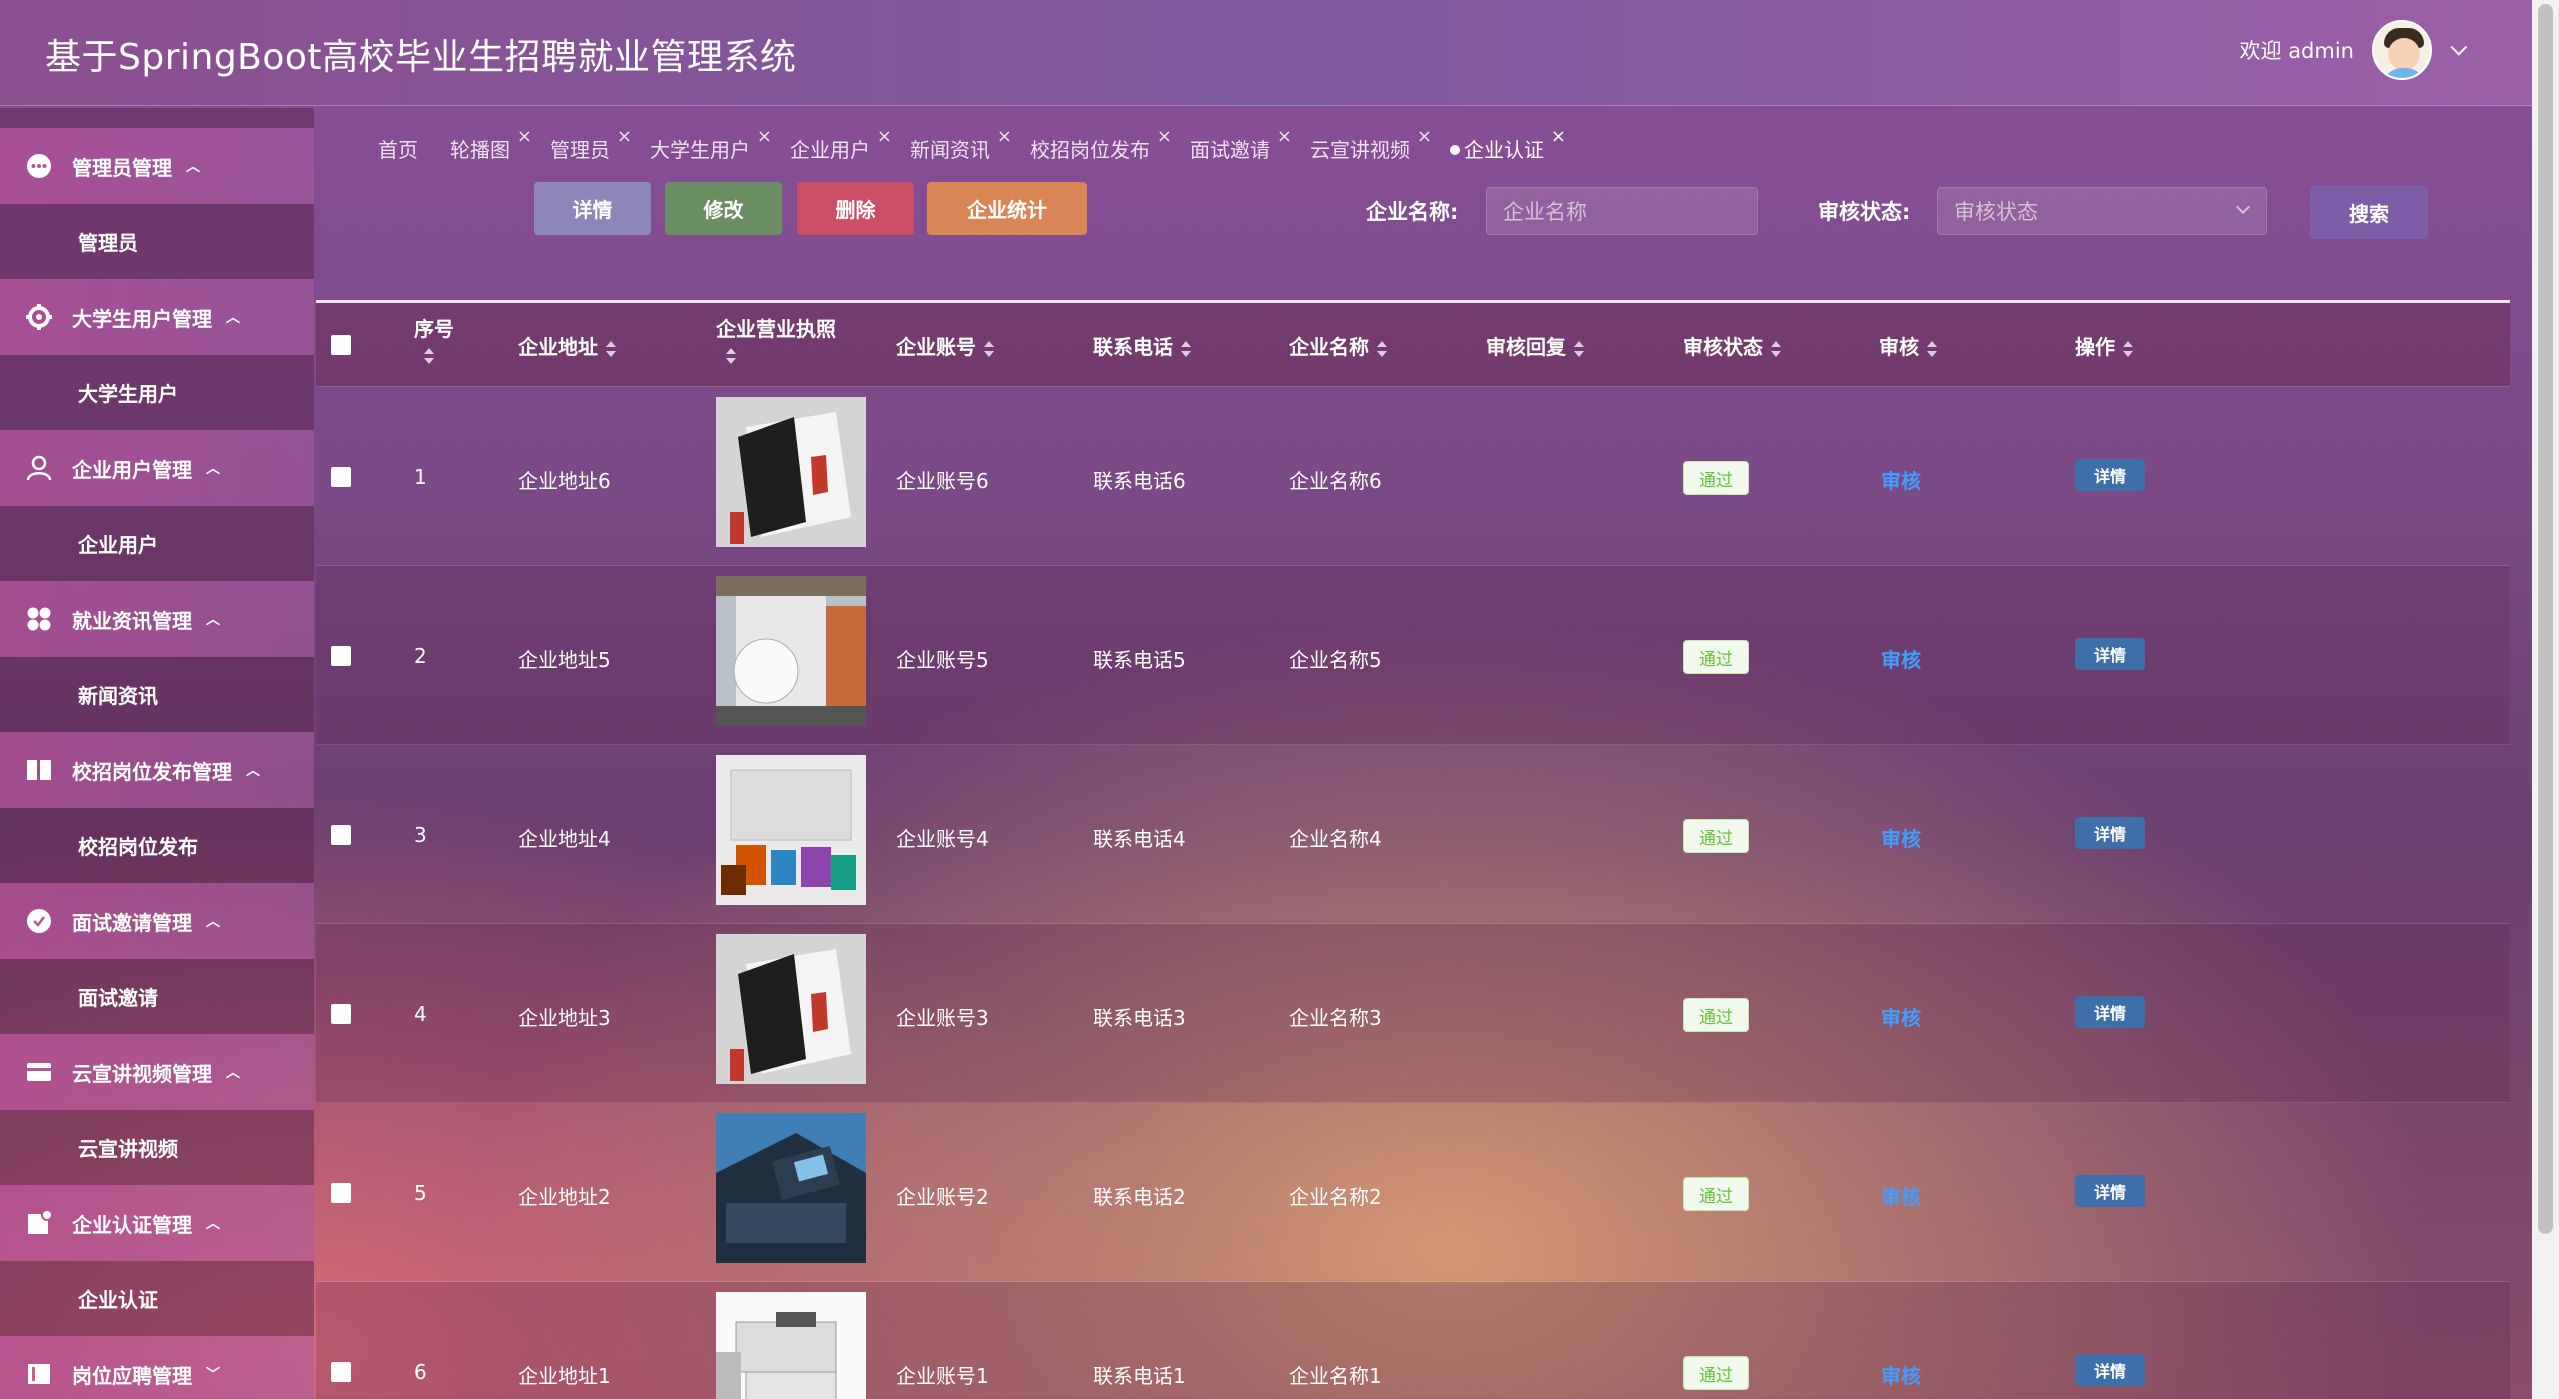  Describe the element at coordinates (1508, 144) in the screenshot. I see `tab-certification: 企业认证 ×` at that location.